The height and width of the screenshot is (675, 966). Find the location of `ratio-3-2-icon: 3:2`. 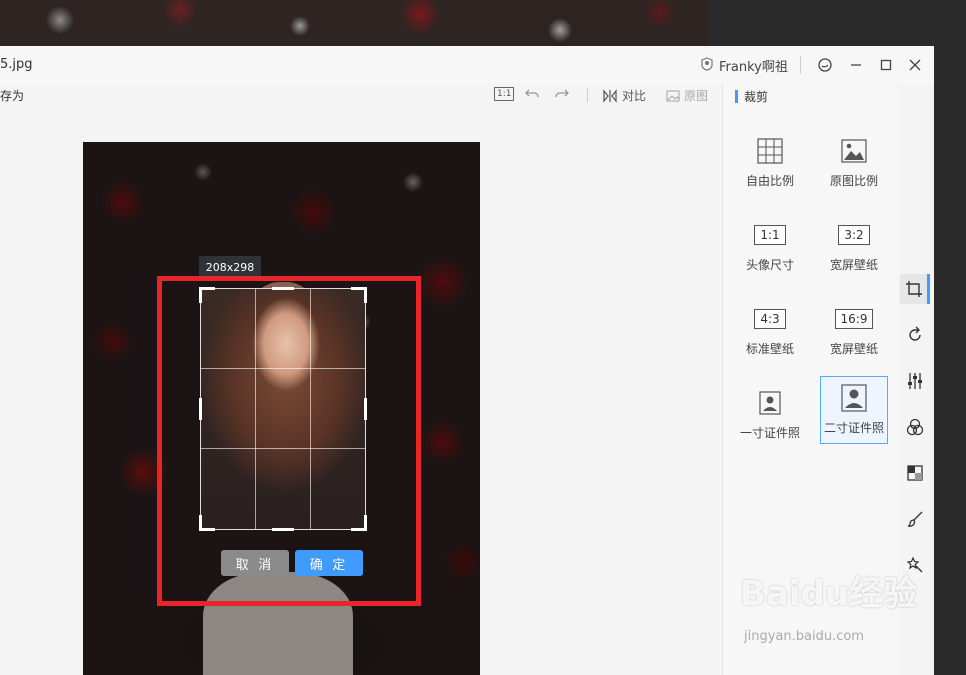

ratio-3-2-icon: 3:2 is located at coordinates (854, 235).